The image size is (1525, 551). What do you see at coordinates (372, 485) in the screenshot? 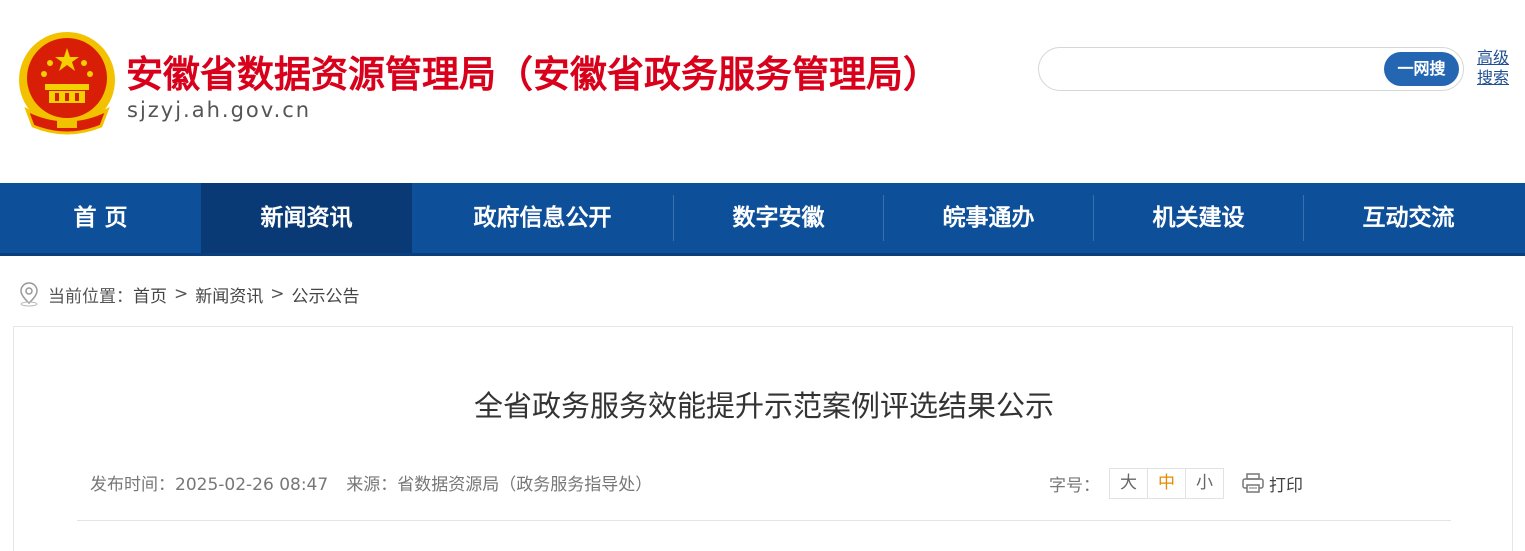
I see `source-label: 来源：` at bounding box center [372, 485].